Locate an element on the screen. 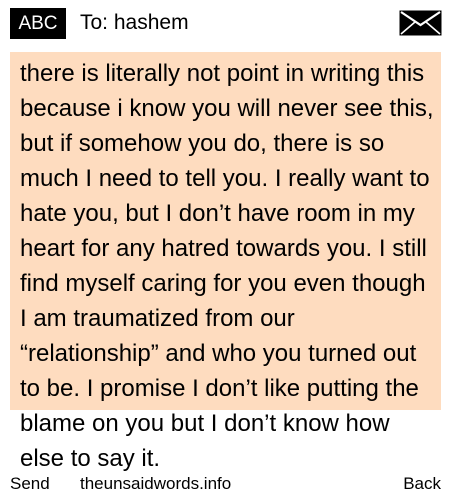 The height and width of the screenshot is (500, 450). softkey-bar: Send theunsaidwords.info Back is located at coordinates (225, 485).